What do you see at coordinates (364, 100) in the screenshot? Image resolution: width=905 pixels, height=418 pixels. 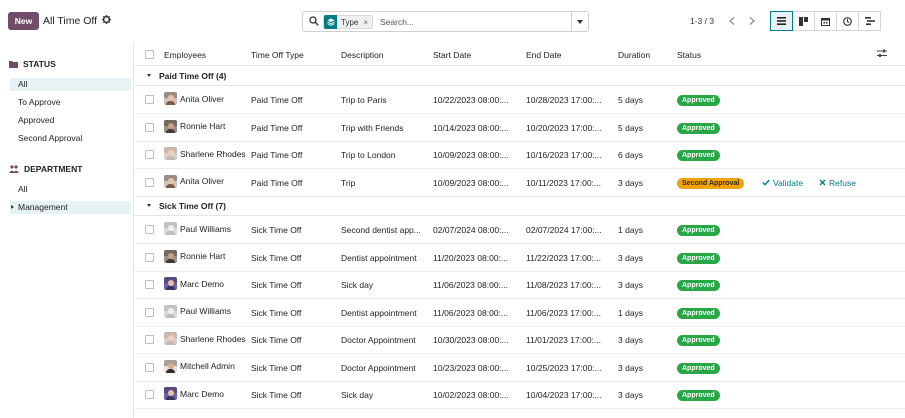 I see `description-cell: Trip to Paris` at bounding box center [364, 100].